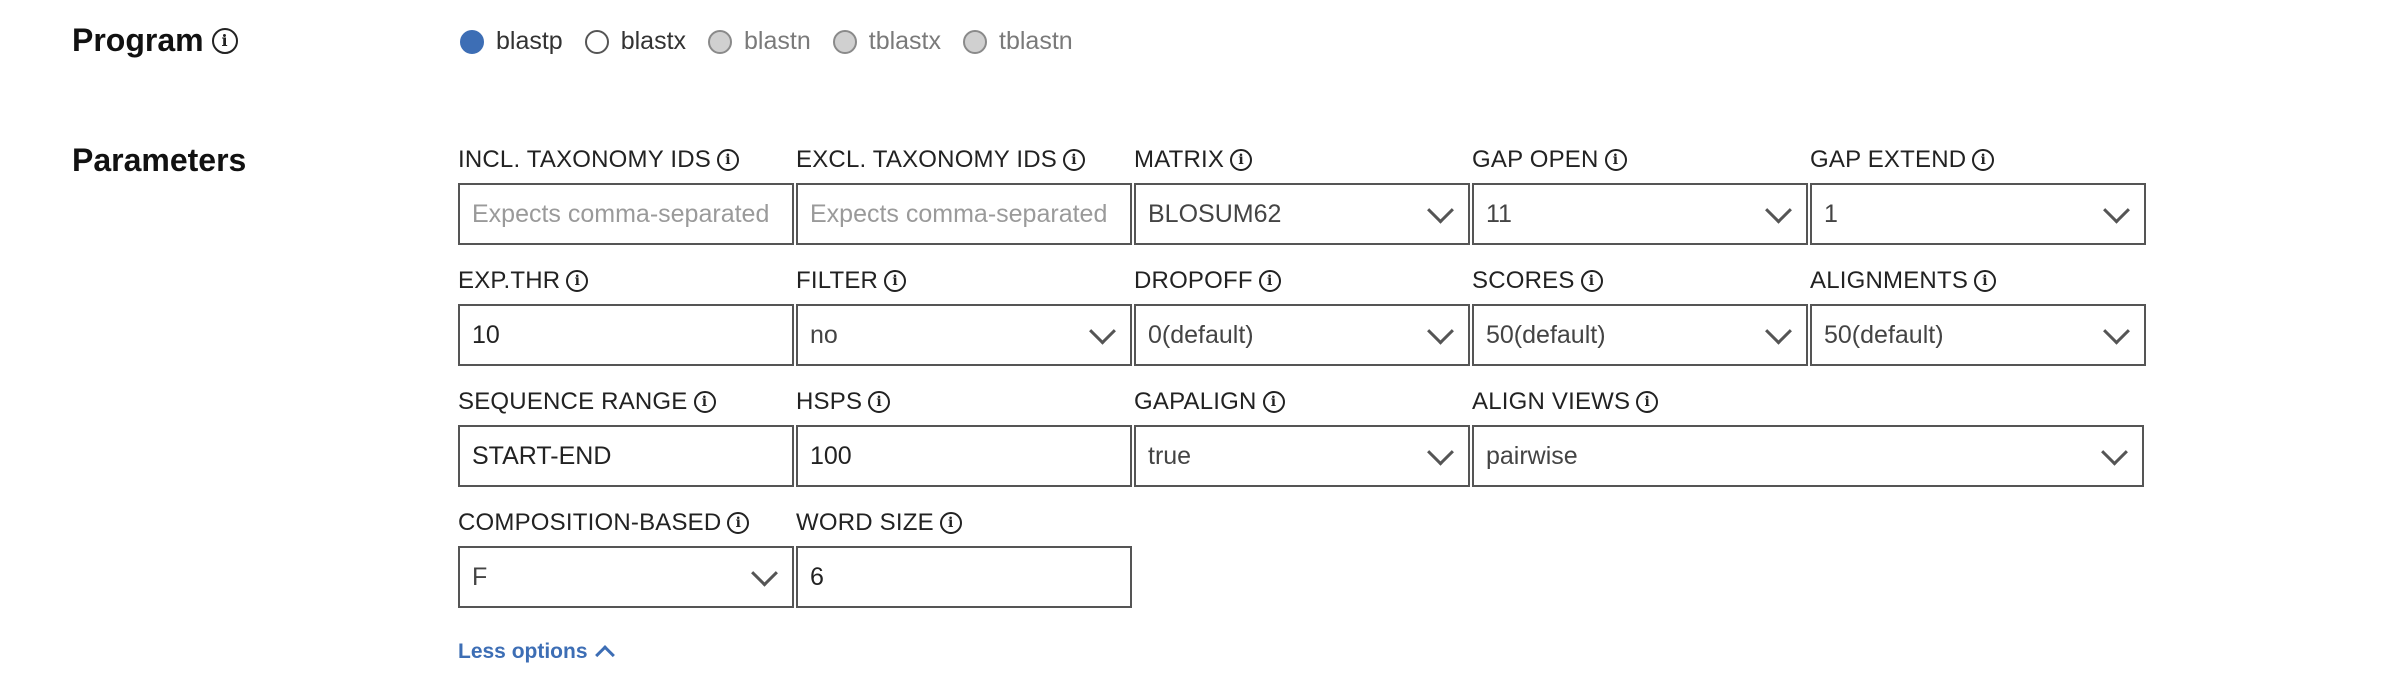  I want to click on align-views-label: ALIGN VIEWS, so click(1551, 401).